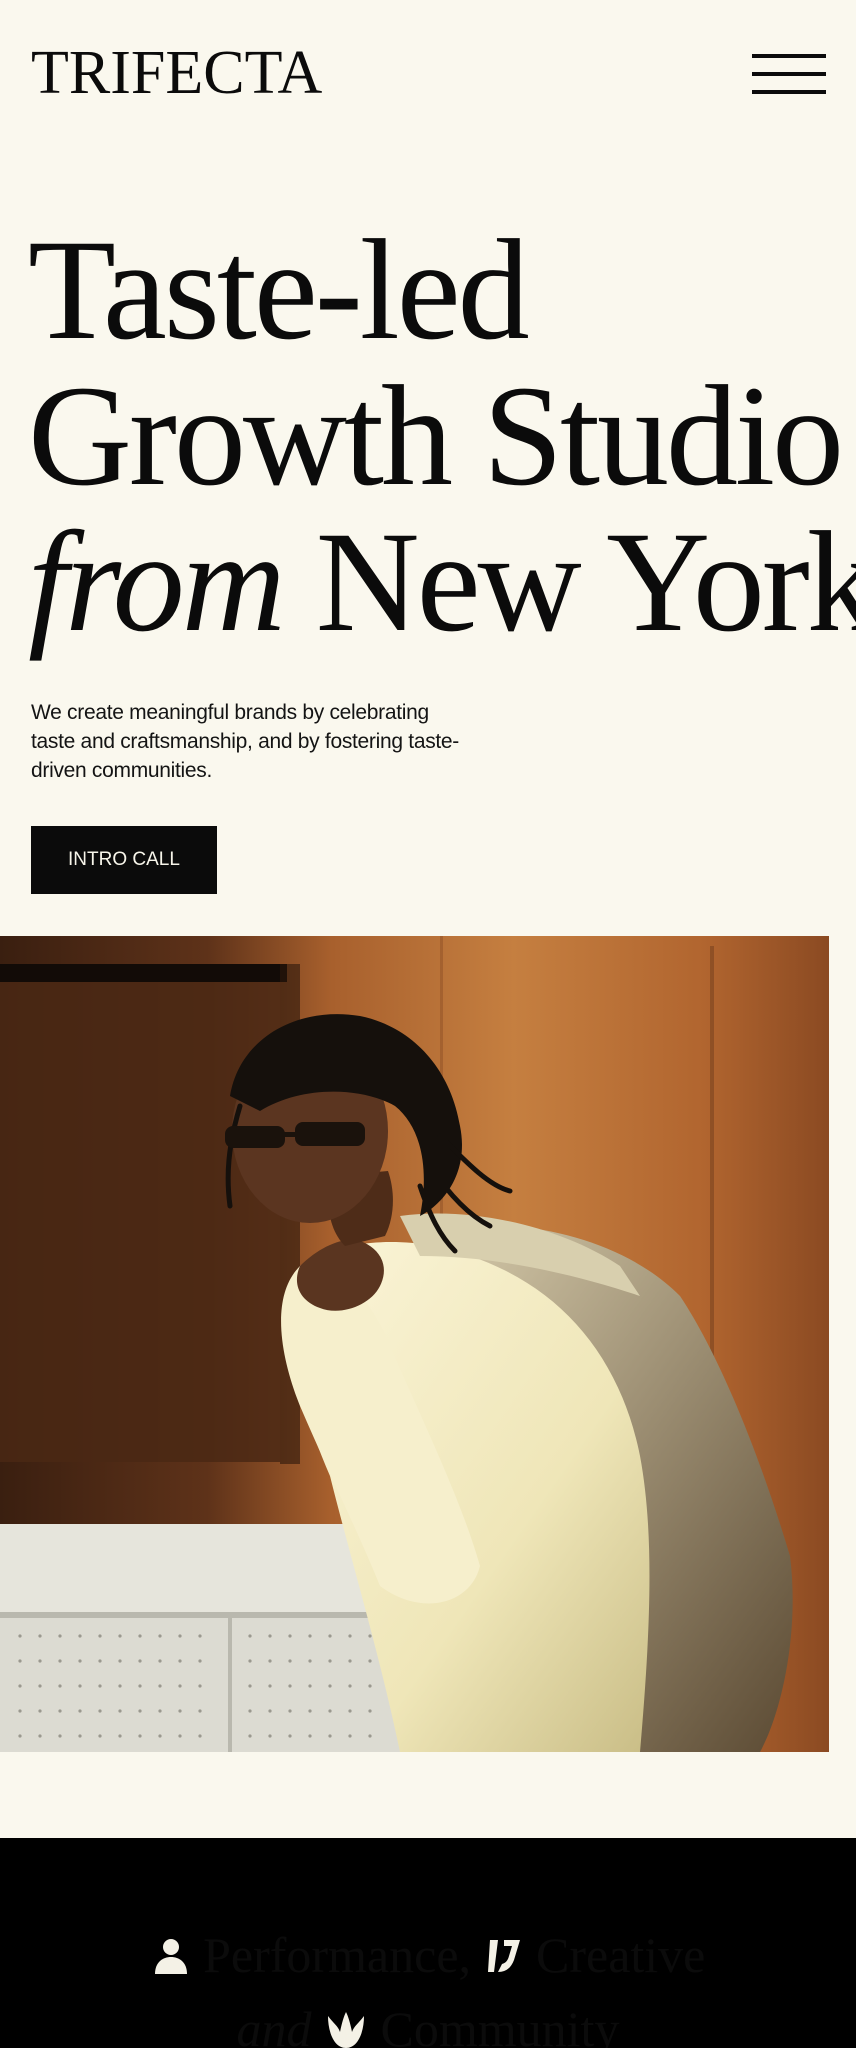 The image size is (856, 2048). I want to click on intro-call-button: INTRO CALL, so click(124, 860).